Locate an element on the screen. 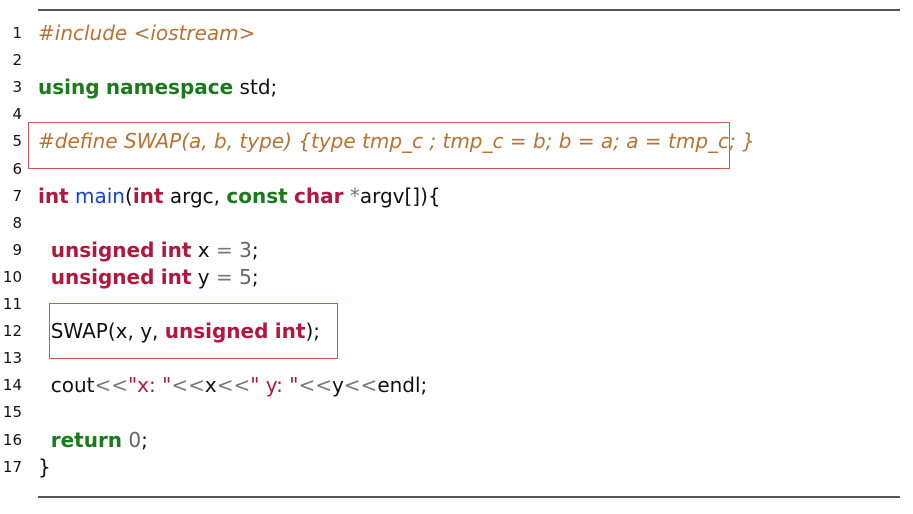  code-token: std; is located at coordinates (255, 87).